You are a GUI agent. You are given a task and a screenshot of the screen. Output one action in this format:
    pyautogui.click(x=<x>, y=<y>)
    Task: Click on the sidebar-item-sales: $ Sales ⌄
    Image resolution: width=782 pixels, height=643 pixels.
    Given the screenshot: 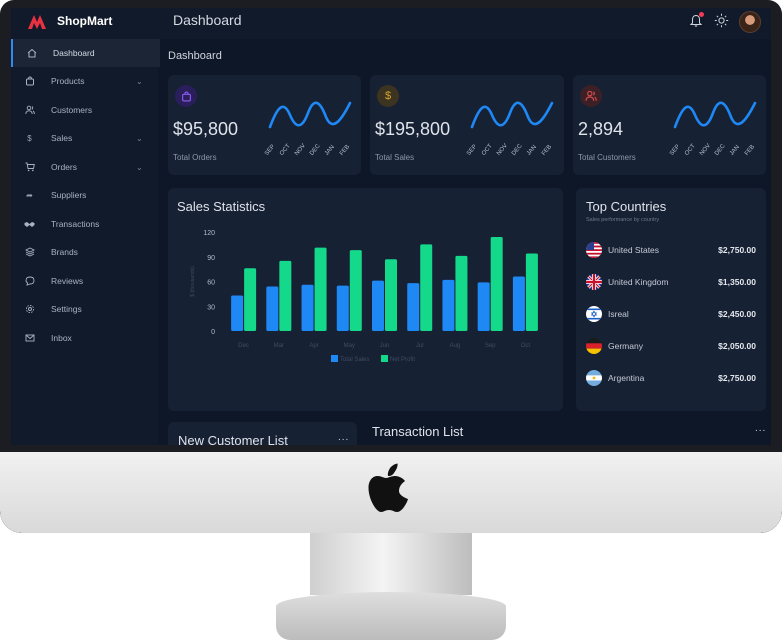 What is the action you would take?
    pyautogui.click(x=84, y=138)
    